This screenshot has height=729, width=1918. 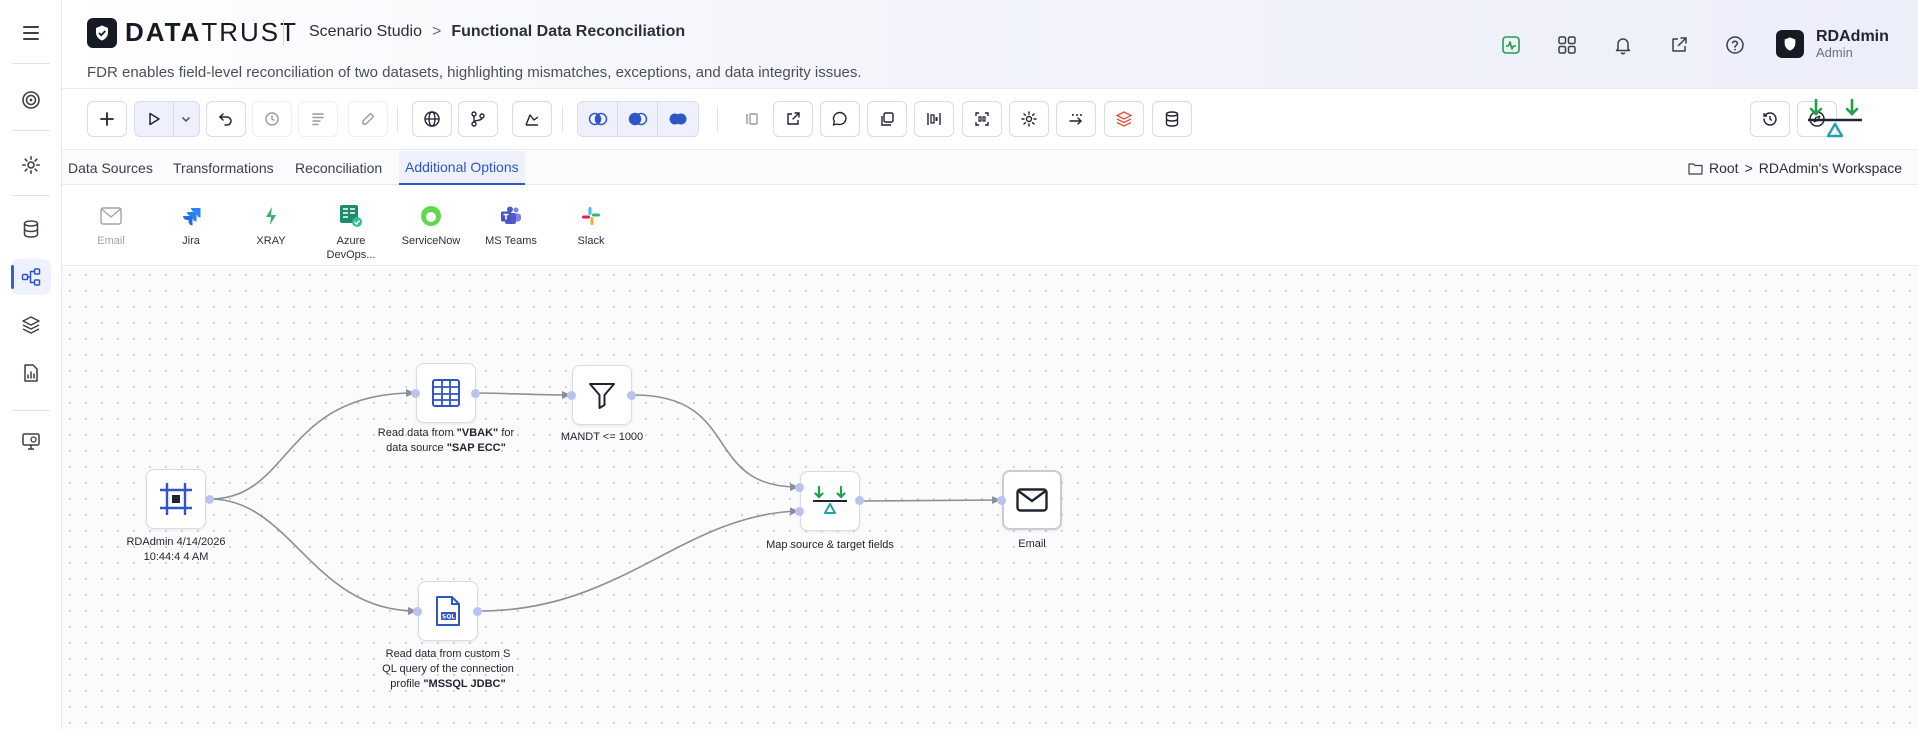 I want to click on join-full-icon, so click(x=678, y=119).